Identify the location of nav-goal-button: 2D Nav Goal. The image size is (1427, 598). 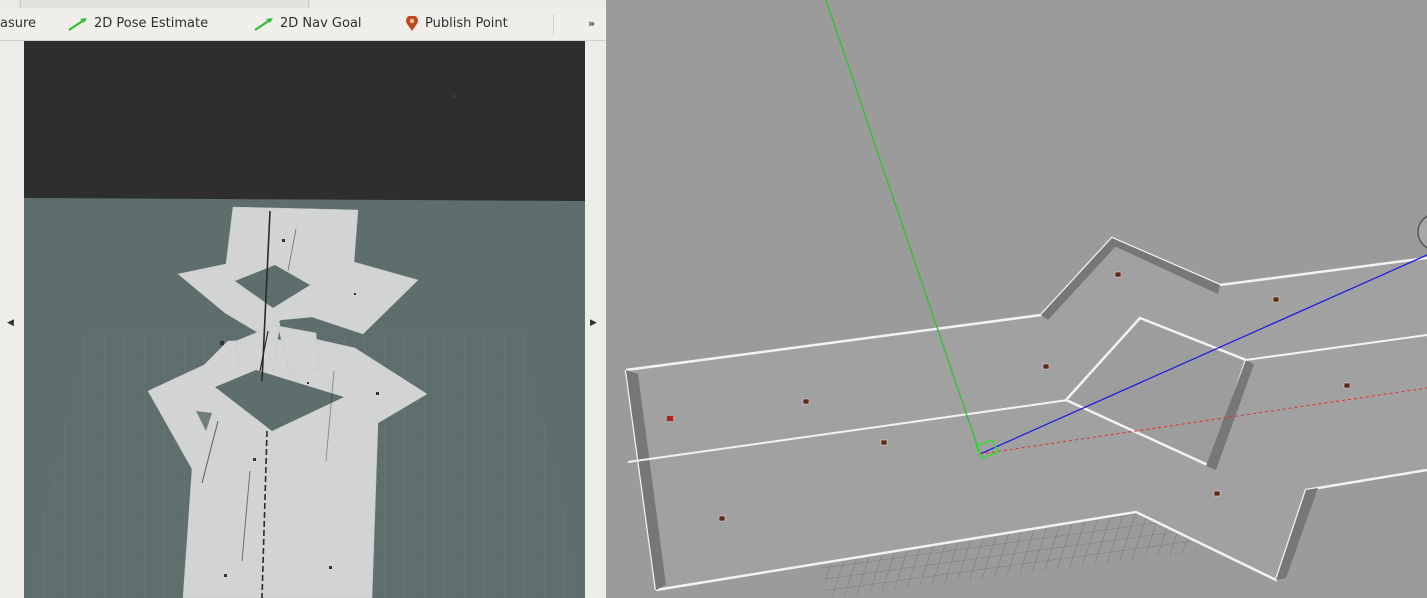
(308, 24).